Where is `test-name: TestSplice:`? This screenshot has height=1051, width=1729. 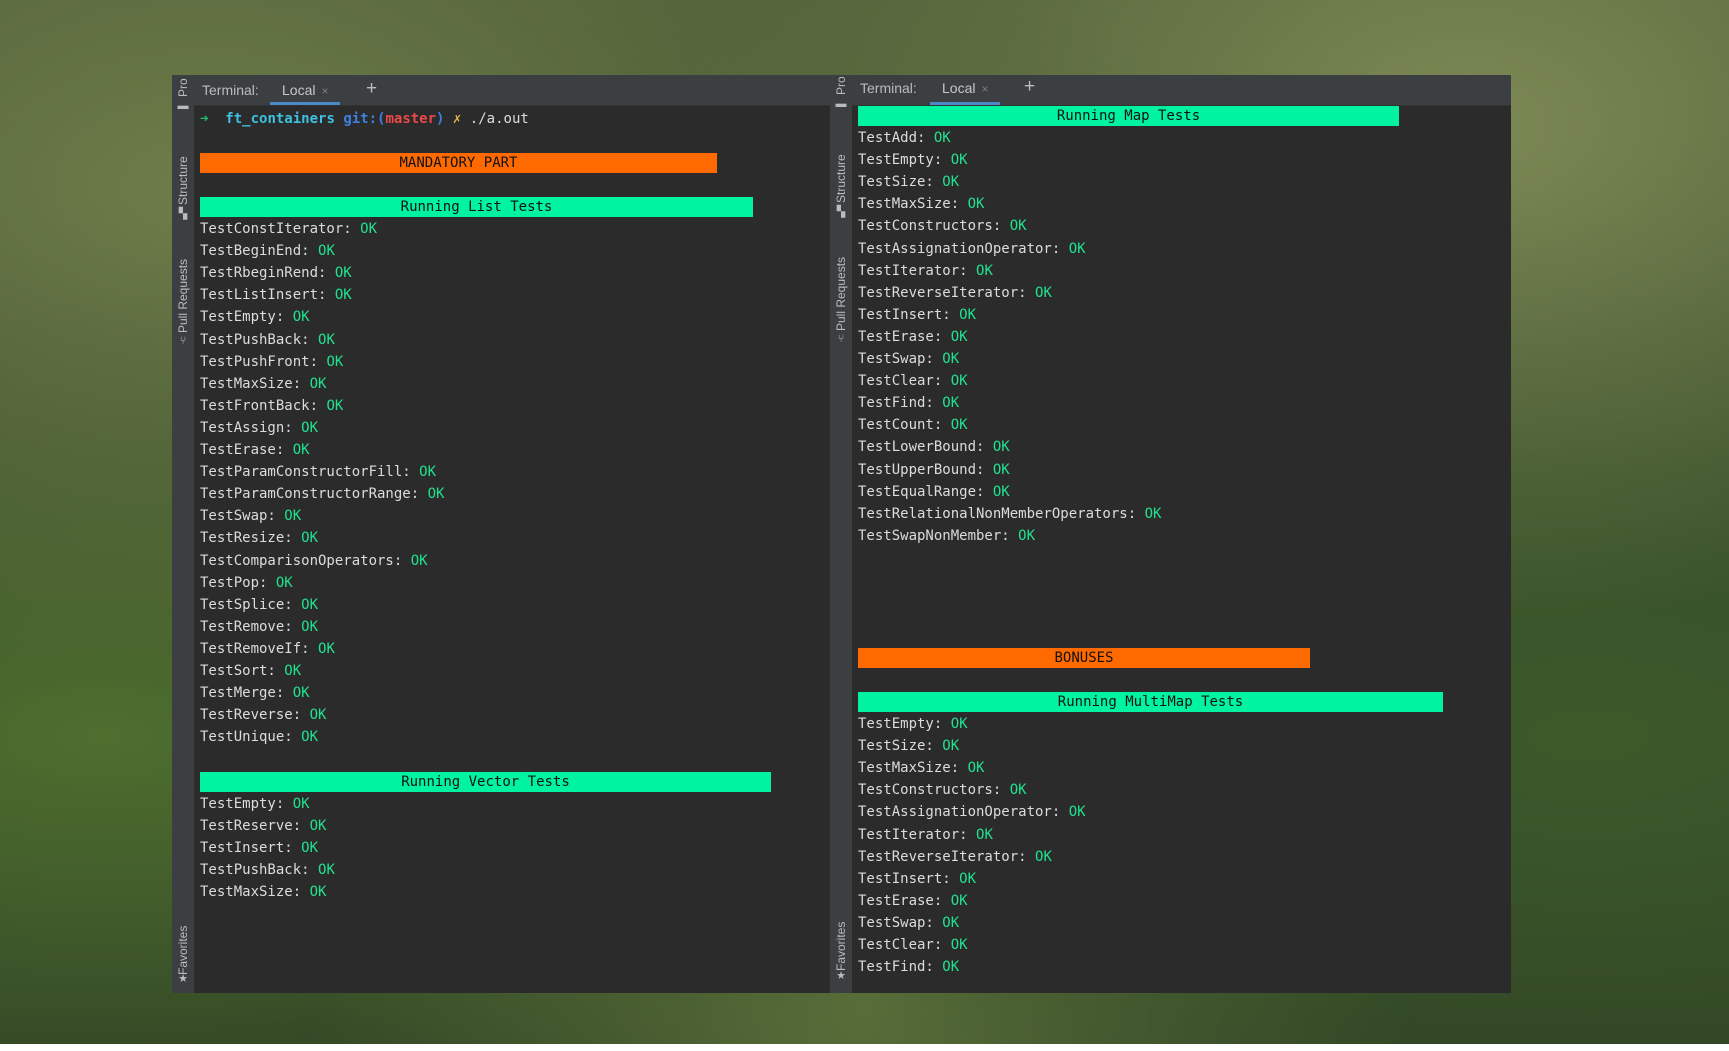
test-name: TestSplice: is located at coordinates (246, 604).